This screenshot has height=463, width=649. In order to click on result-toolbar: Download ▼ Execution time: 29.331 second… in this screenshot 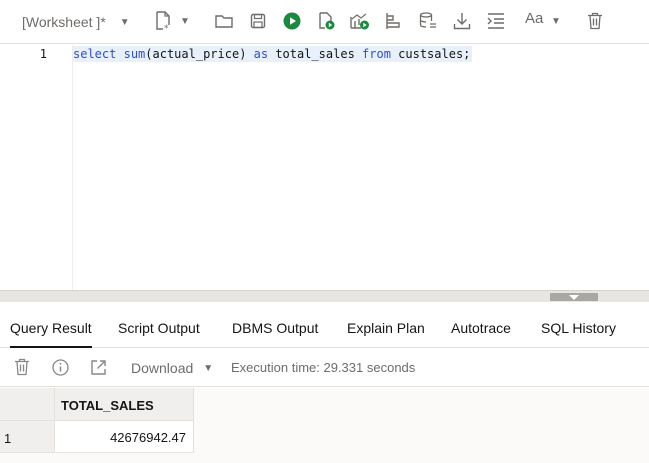, I will do `click(324, 368)`.